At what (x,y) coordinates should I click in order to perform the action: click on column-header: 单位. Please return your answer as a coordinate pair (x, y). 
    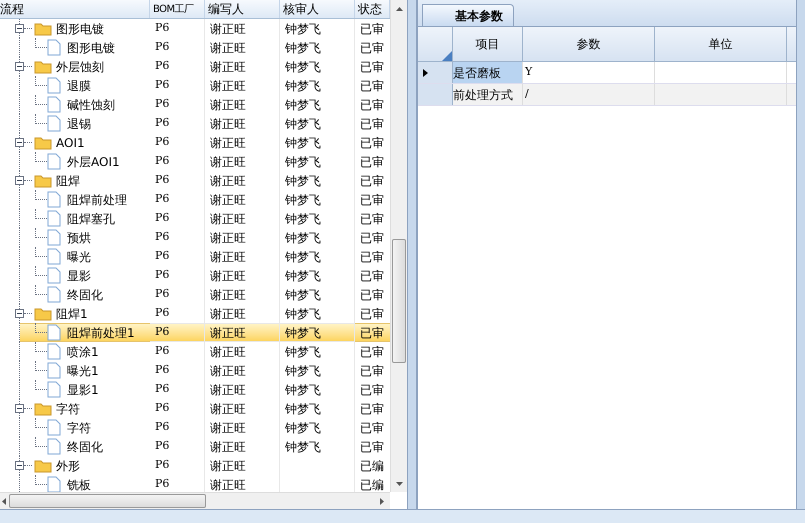
    Looking at the image, I should click on (721, 44).